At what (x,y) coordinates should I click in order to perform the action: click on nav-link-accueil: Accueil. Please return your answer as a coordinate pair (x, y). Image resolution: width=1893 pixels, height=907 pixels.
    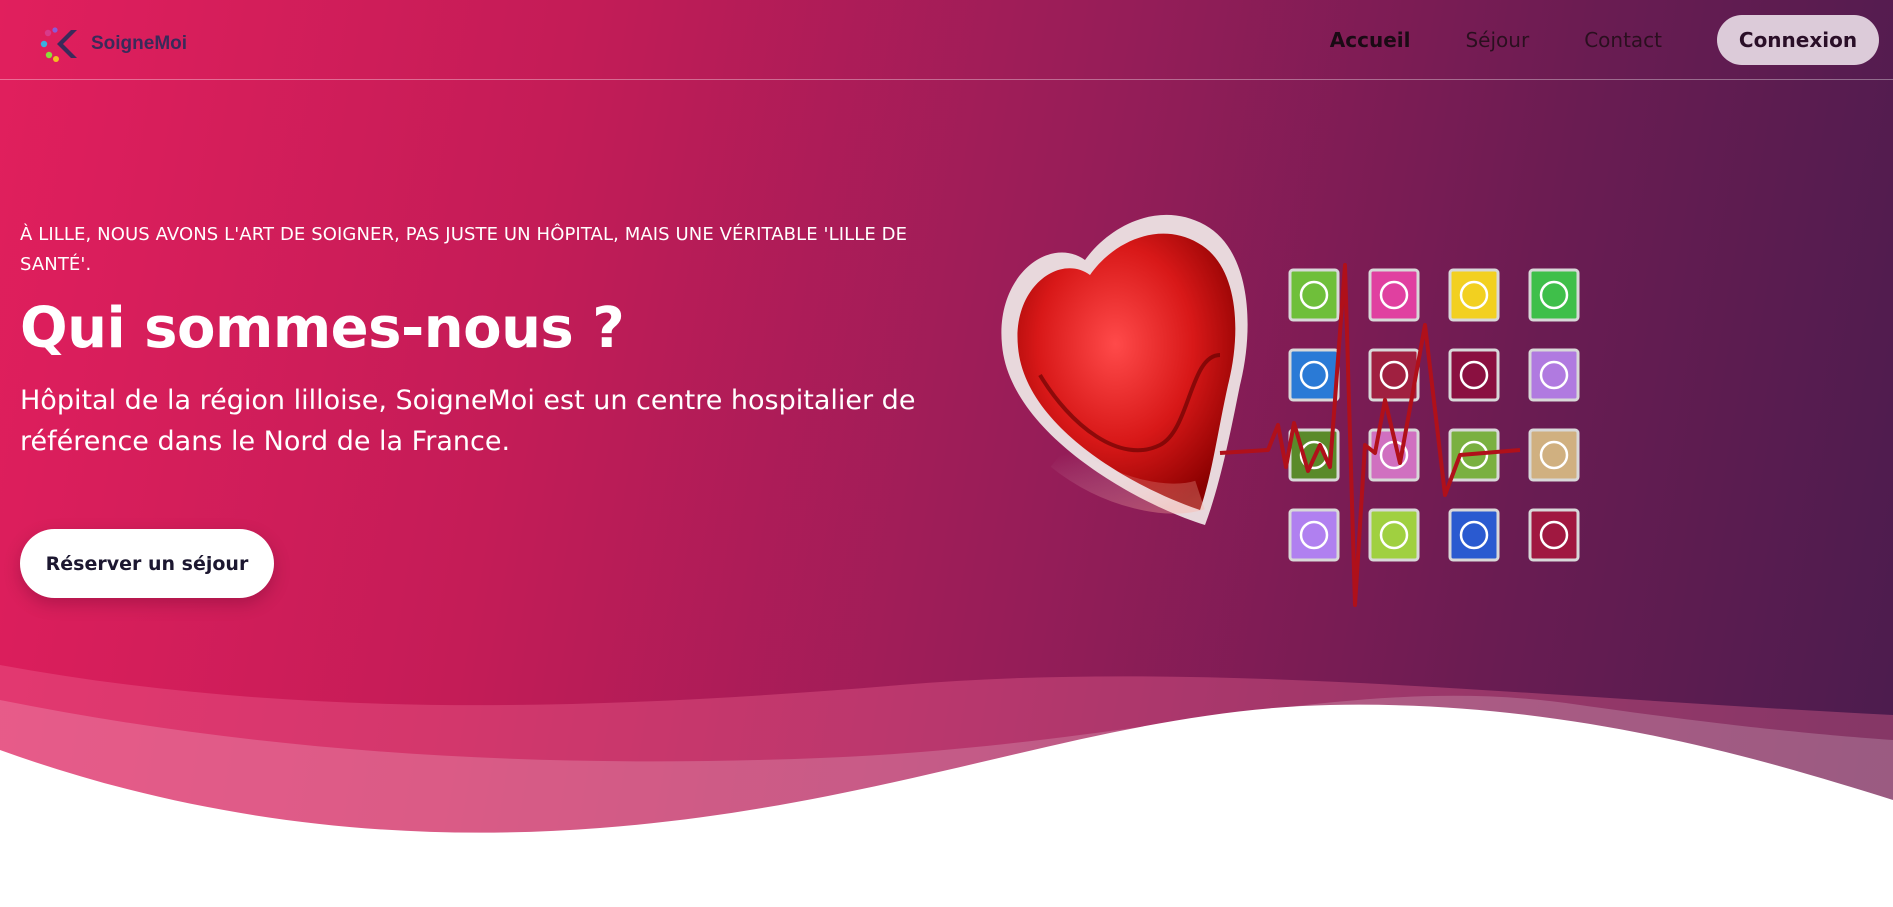
    Looking at the image, I should click on (1370, 40).